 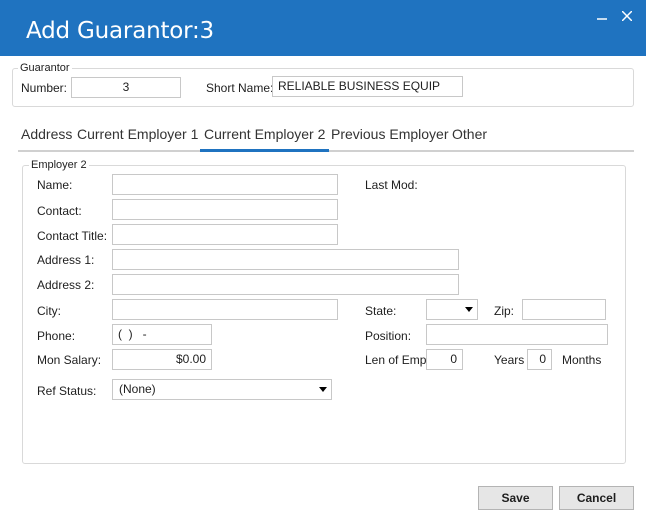 What do you see at coordinates (452, 309) in the screenshot?
I see `state-select` at bounding box center [452, 309].